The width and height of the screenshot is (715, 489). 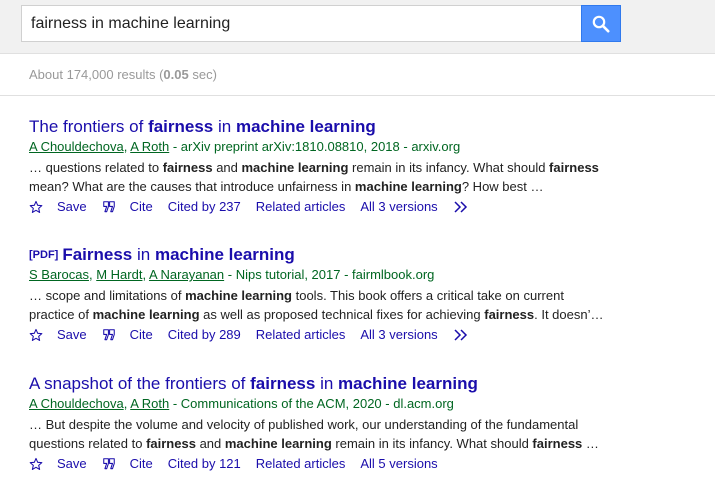 I want to click on result-title-link: [PDF] Fairness in machine learning, so click(x=339, y=255).